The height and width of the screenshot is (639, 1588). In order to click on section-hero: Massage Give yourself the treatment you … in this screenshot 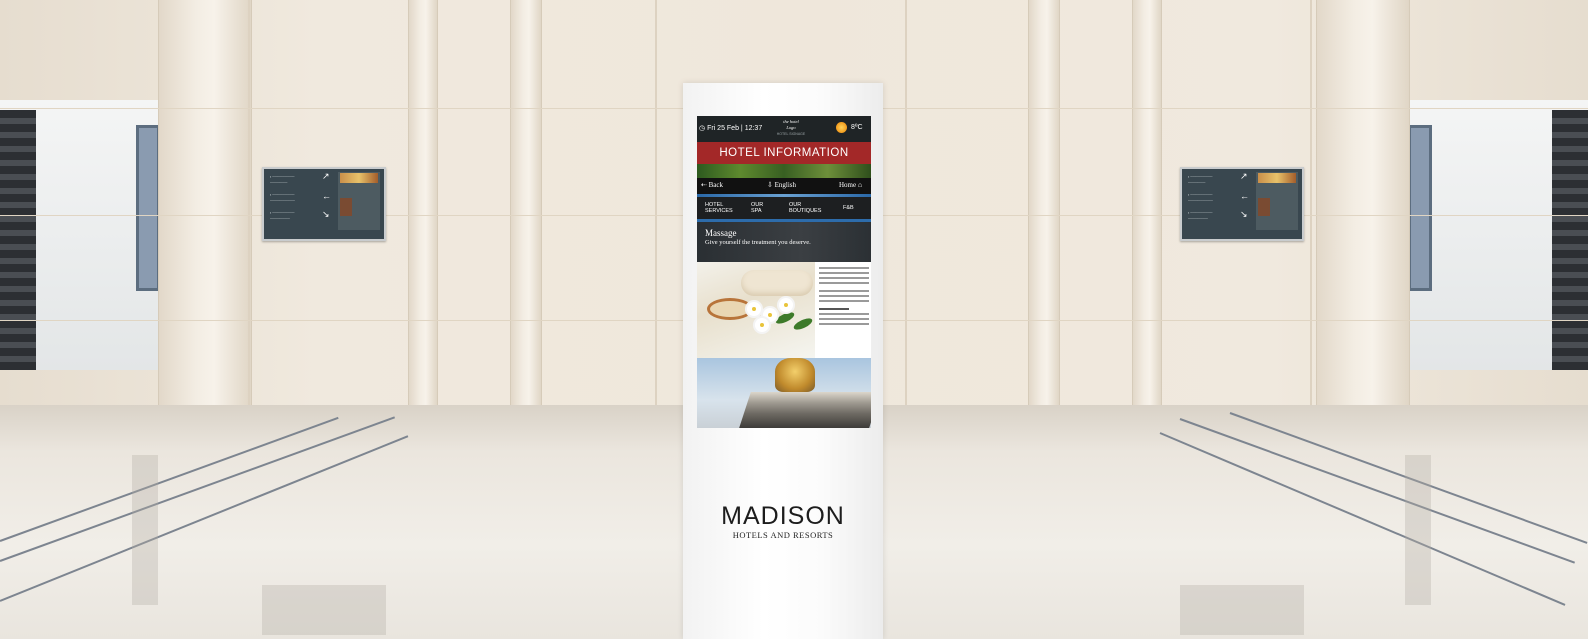, I will do `click(784, 242)`.